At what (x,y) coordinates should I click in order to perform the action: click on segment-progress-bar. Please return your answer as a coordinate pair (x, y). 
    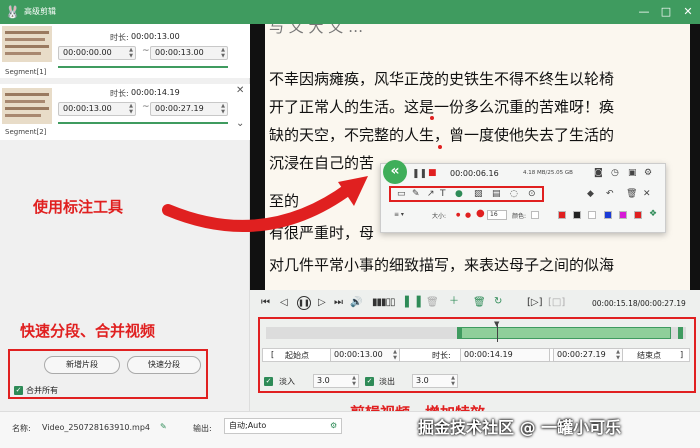
    Looking at the image, I should click on (143, 67).